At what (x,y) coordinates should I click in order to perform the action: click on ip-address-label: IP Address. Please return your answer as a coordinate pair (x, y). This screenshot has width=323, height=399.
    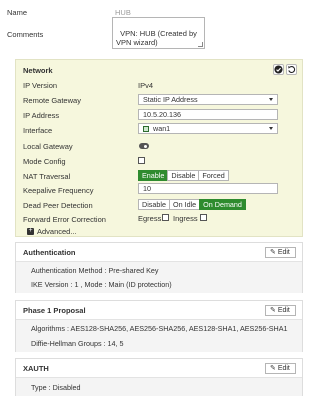
    Looking at the image, I should click on (41, 115).